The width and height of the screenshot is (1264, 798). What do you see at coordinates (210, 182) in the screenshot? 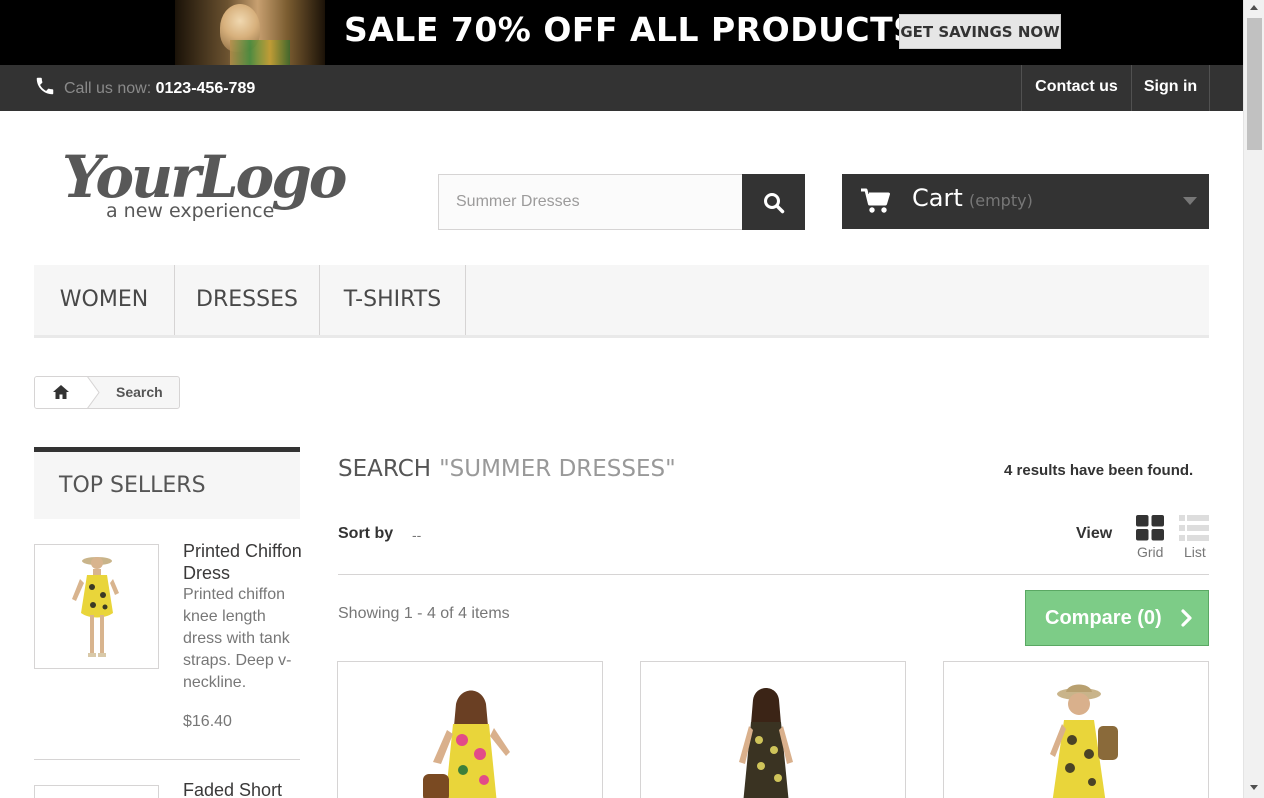
I see `site-logo: YourLogo a new experience` at bounding box center [210, 182].